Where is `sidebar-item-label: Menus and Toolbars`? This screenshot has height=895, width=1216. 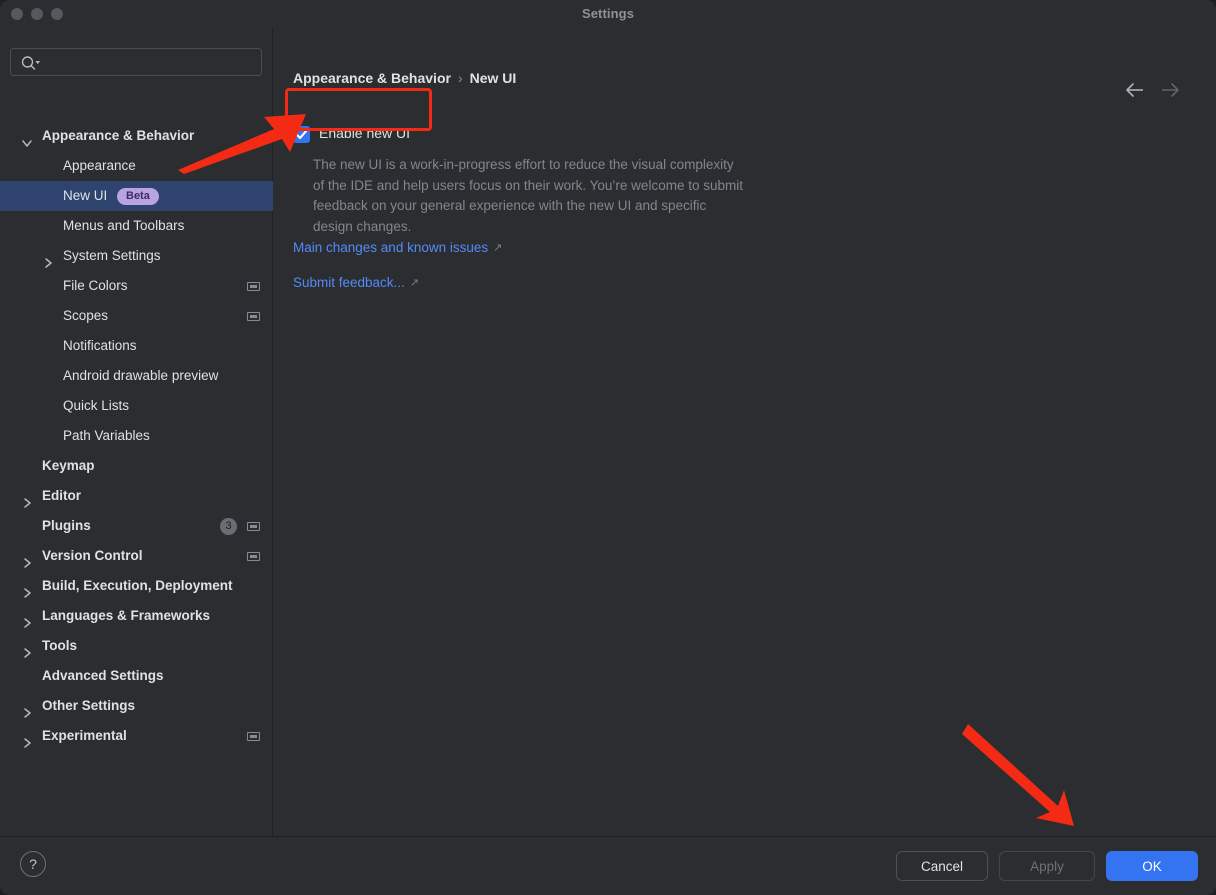
sidebar-item-label: Menus and Toolbars is located at coordinates (124, 225).